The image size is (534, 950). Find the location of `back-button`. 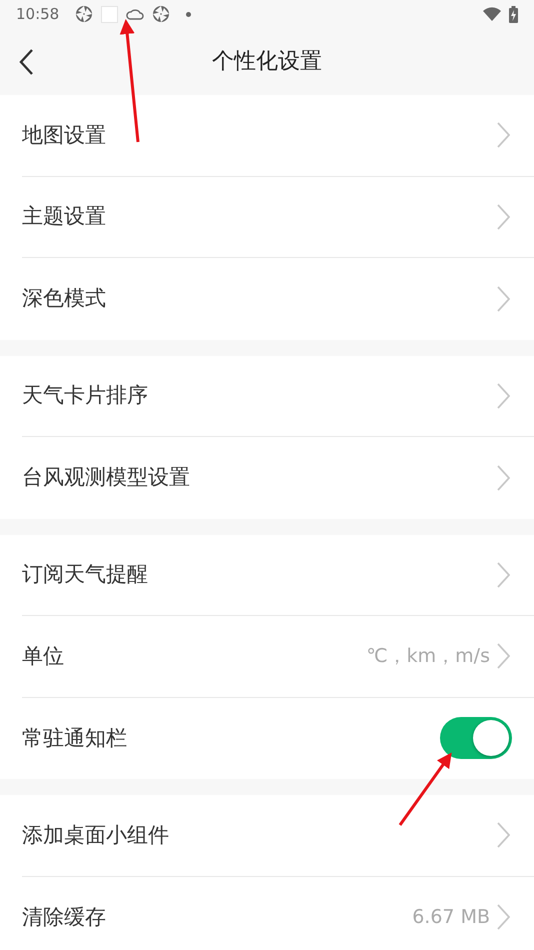

back-button is located at coordinates (26, 62).